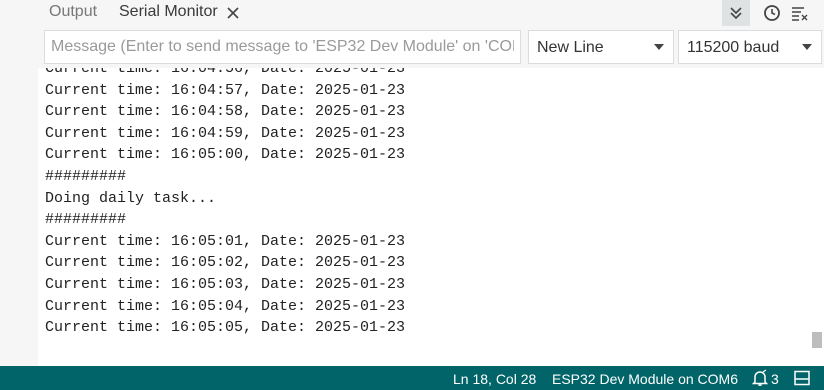  Describe the element at coordinates (772, 13) in the screenshot. I see `clock-icon` at that location.